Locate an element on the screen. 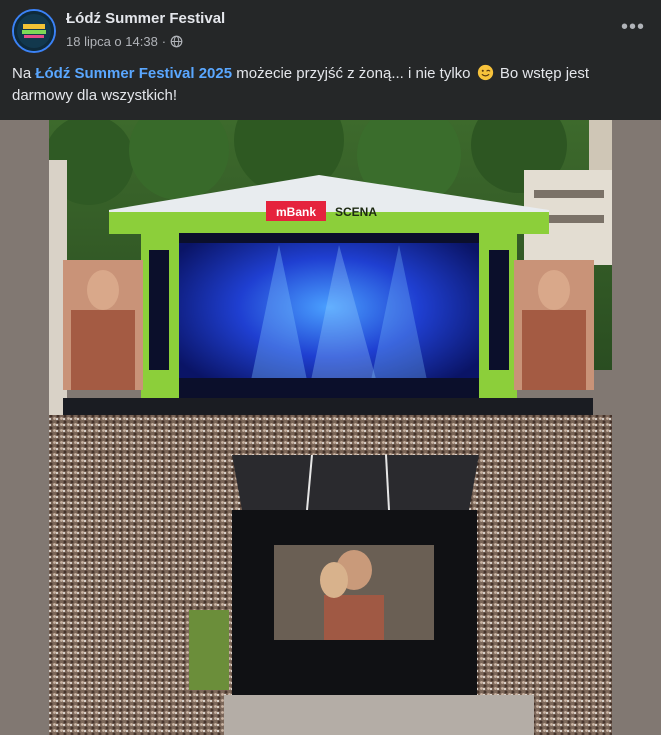  post-meta: 18 lipca o 14:38 · is located at coordinates (124, 41).